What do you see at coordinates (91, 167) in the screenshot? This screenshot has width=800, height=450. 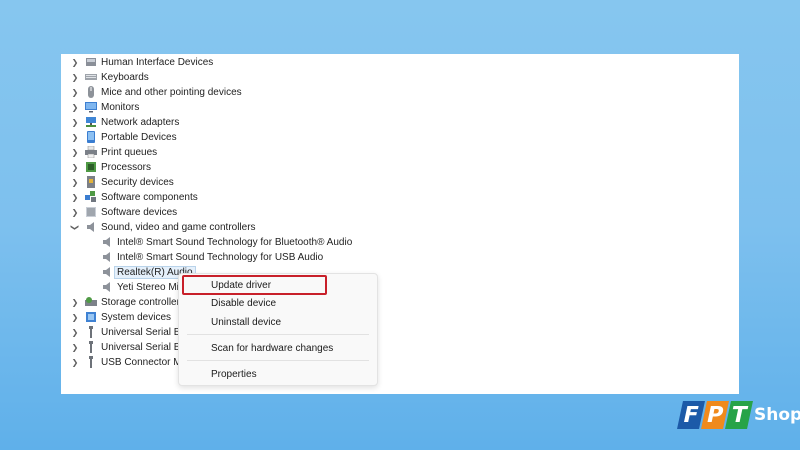 I see `processor-icon` at bounding box center [91, 167].